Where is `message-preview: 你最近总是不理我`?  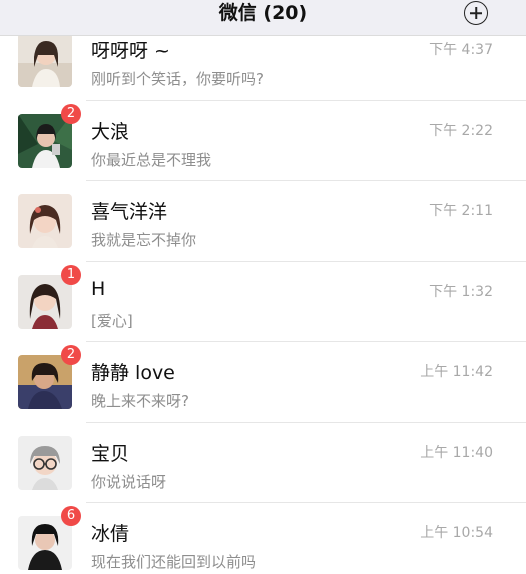
message-preview: 你最近总是不理我 is located at coordinates (151, 159).